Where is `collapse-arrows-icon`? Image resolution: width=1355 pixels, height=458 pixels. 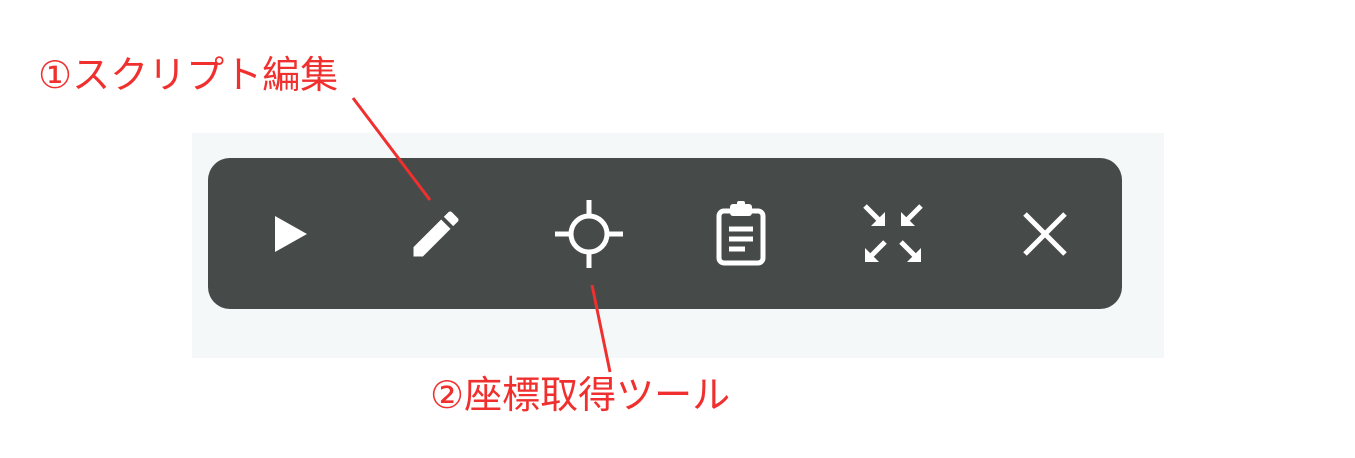
collapse-arrows-icon is located at coordinates (893, 232).